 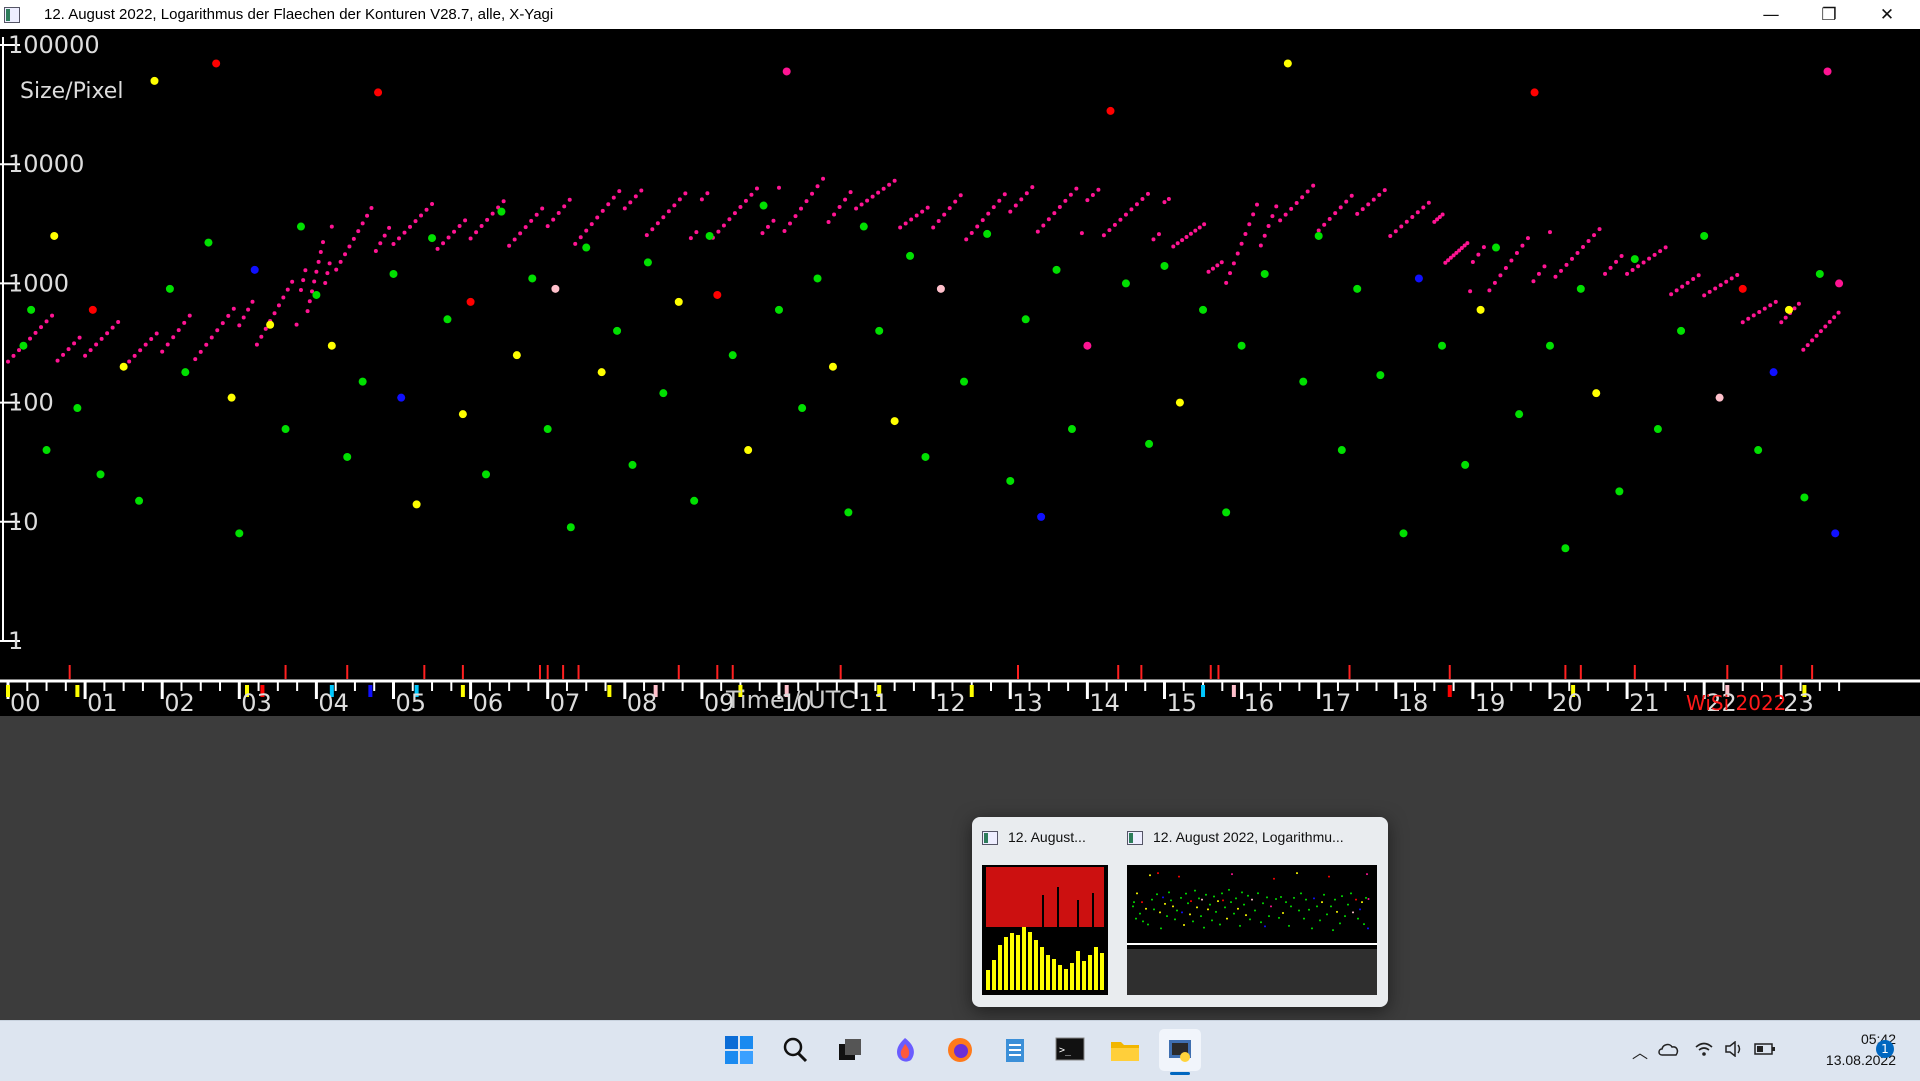 I want to click on minimize-button: —, so click(x=1771, y=14).